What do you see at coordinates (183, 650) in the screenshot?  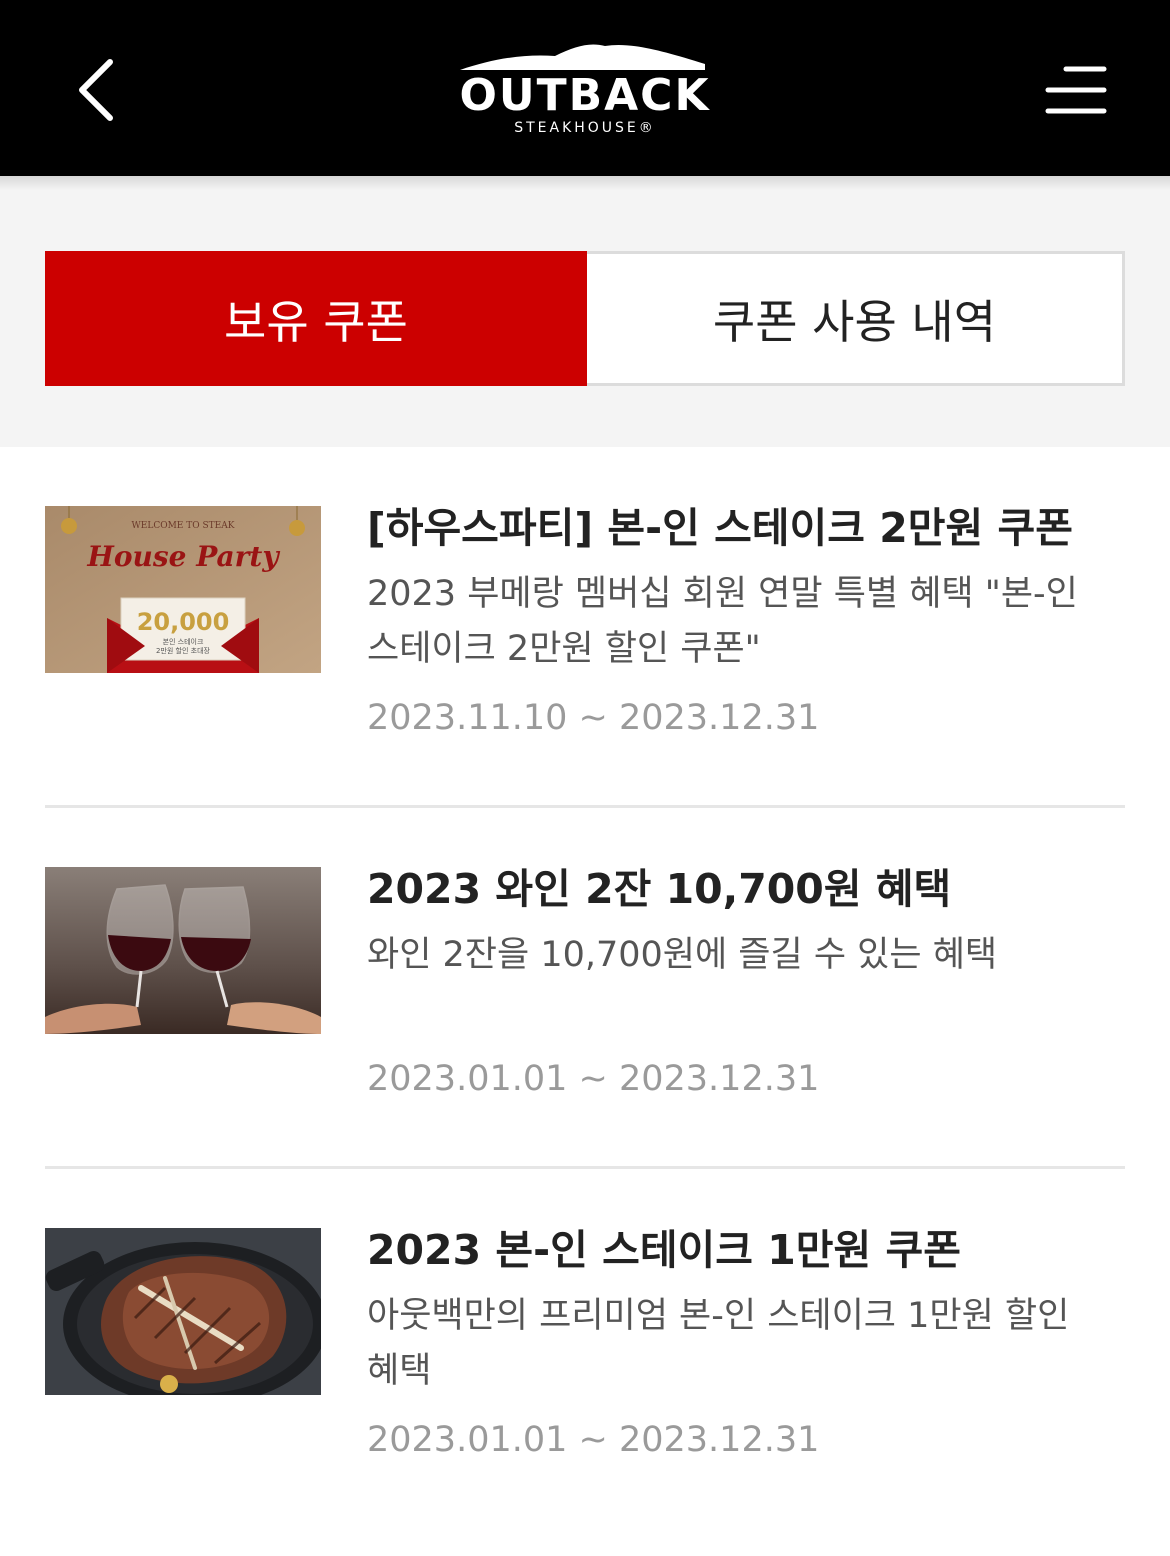 I see `svg-text: 2만원 할인 초대장` at bounding box center [183, 650].